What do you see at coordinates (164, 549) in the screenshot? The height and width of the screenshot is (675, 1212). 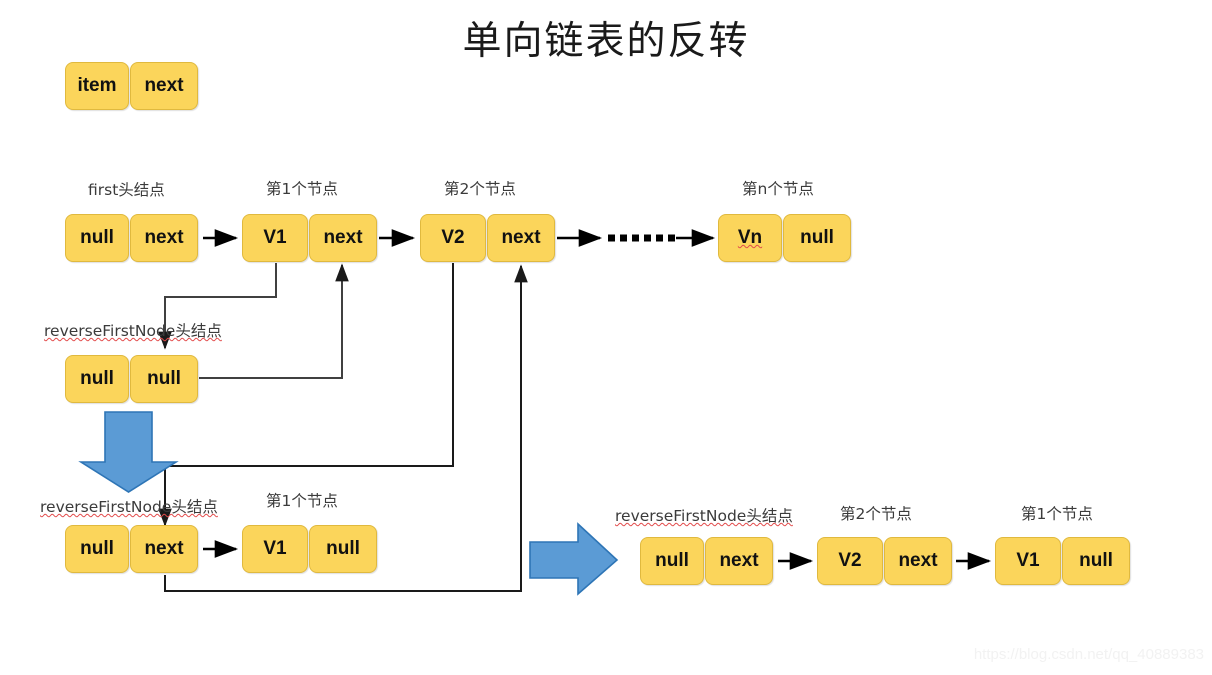 I see `reverse-head-node-step-next: next` at bounding box center [164, 549].